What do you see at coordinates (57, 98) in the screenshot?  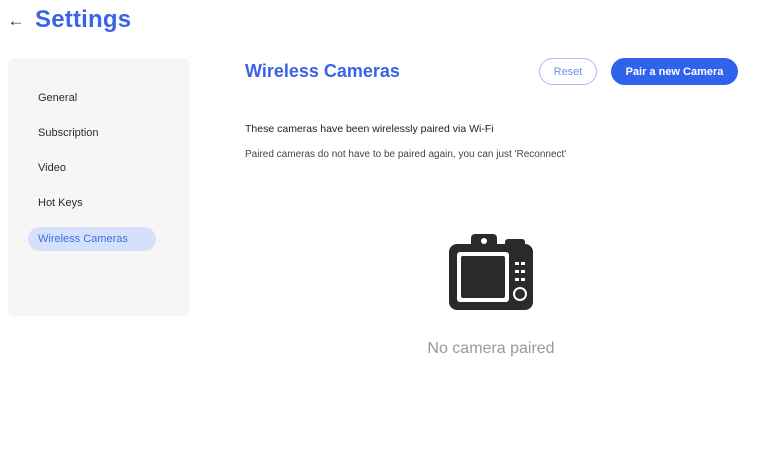 I see `sidebar-item-general: General` at bounding box center [57, 98].